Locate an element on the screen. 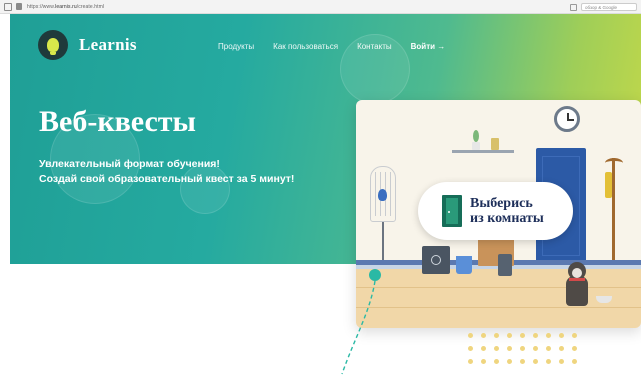 This screenshot has width=641, height=376. dashed-curve-decoration is located at coordinates (361, 322).